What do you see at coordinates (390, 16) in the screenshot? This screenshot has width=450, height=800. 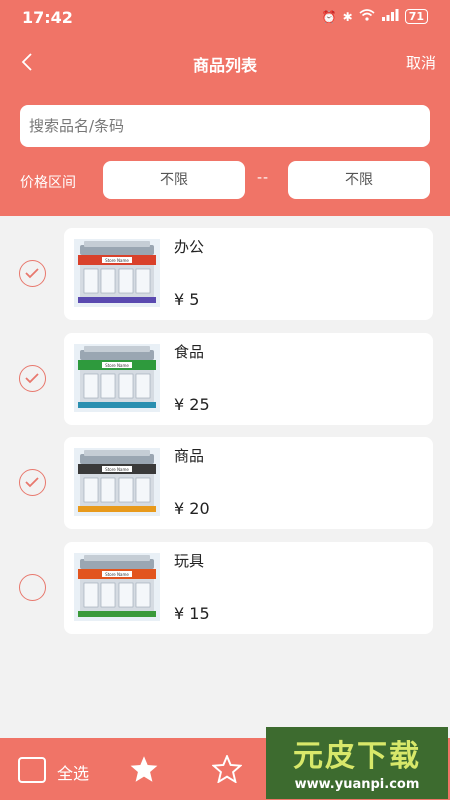 I see `signal-icon` at bounding box center [390, 16].